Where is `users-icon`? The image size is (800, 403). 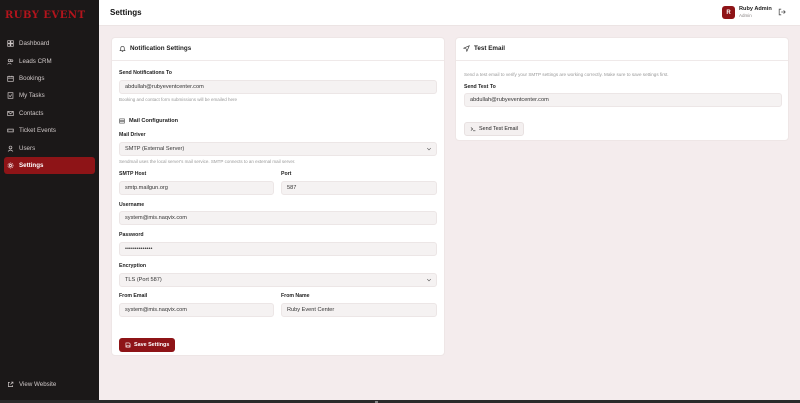
users-icon is located at coordinates (10, 61).